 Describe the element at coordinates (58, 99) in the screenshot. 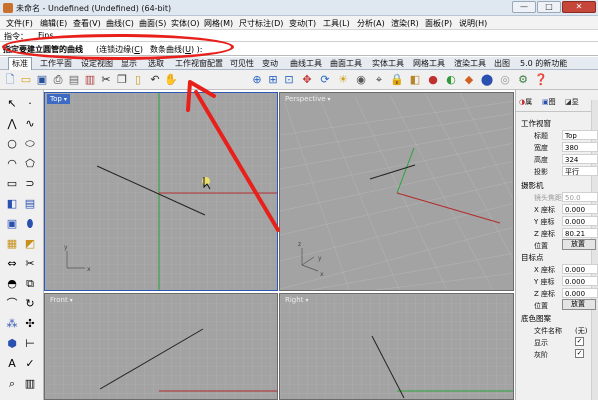

I see `viewport-top-label: Top ▾` at that location.